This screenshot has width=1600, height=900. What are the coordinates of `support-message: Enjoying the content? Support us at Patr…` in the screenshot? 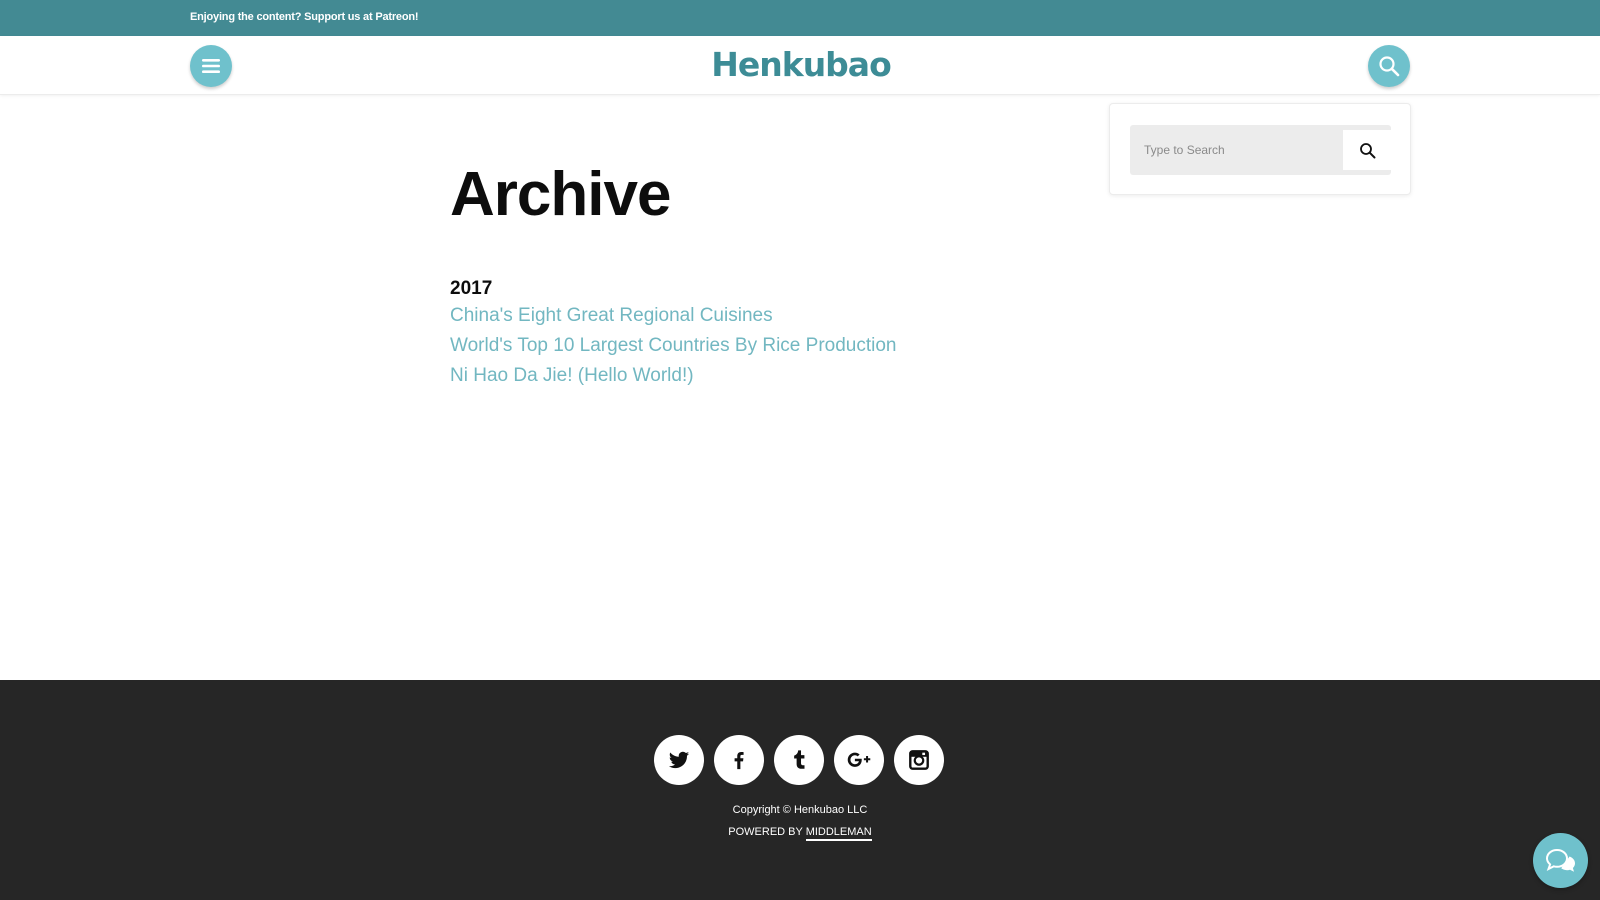 It's located at (304, 17).